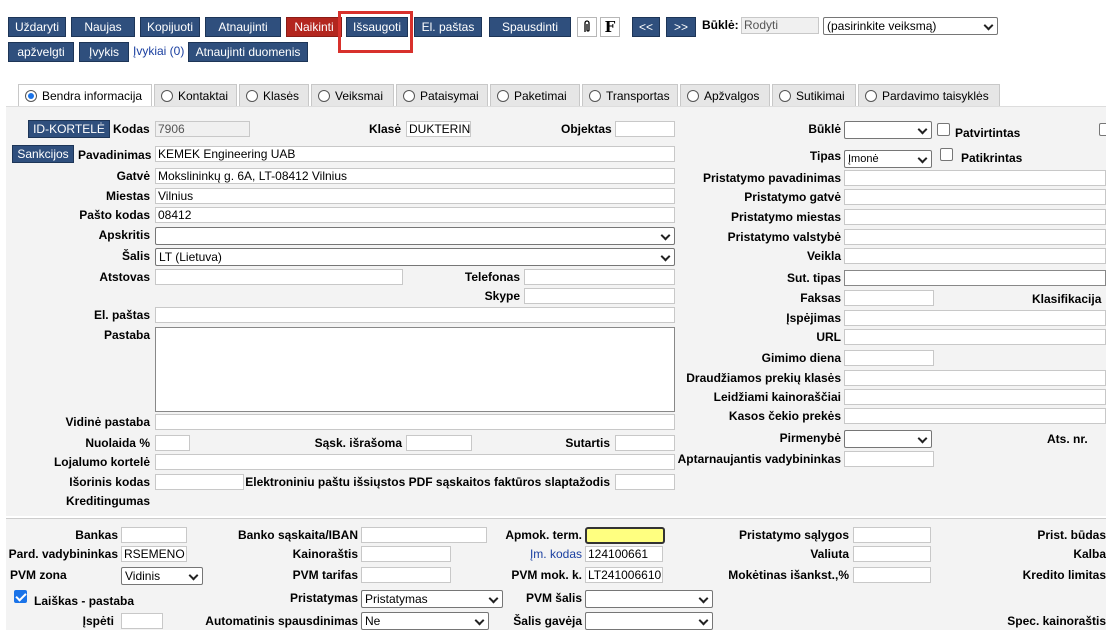  Describe the element at coordinates (63, 554) in the screenshot. I see `sales-manager-label: Pard. vadybininkas` at that location.